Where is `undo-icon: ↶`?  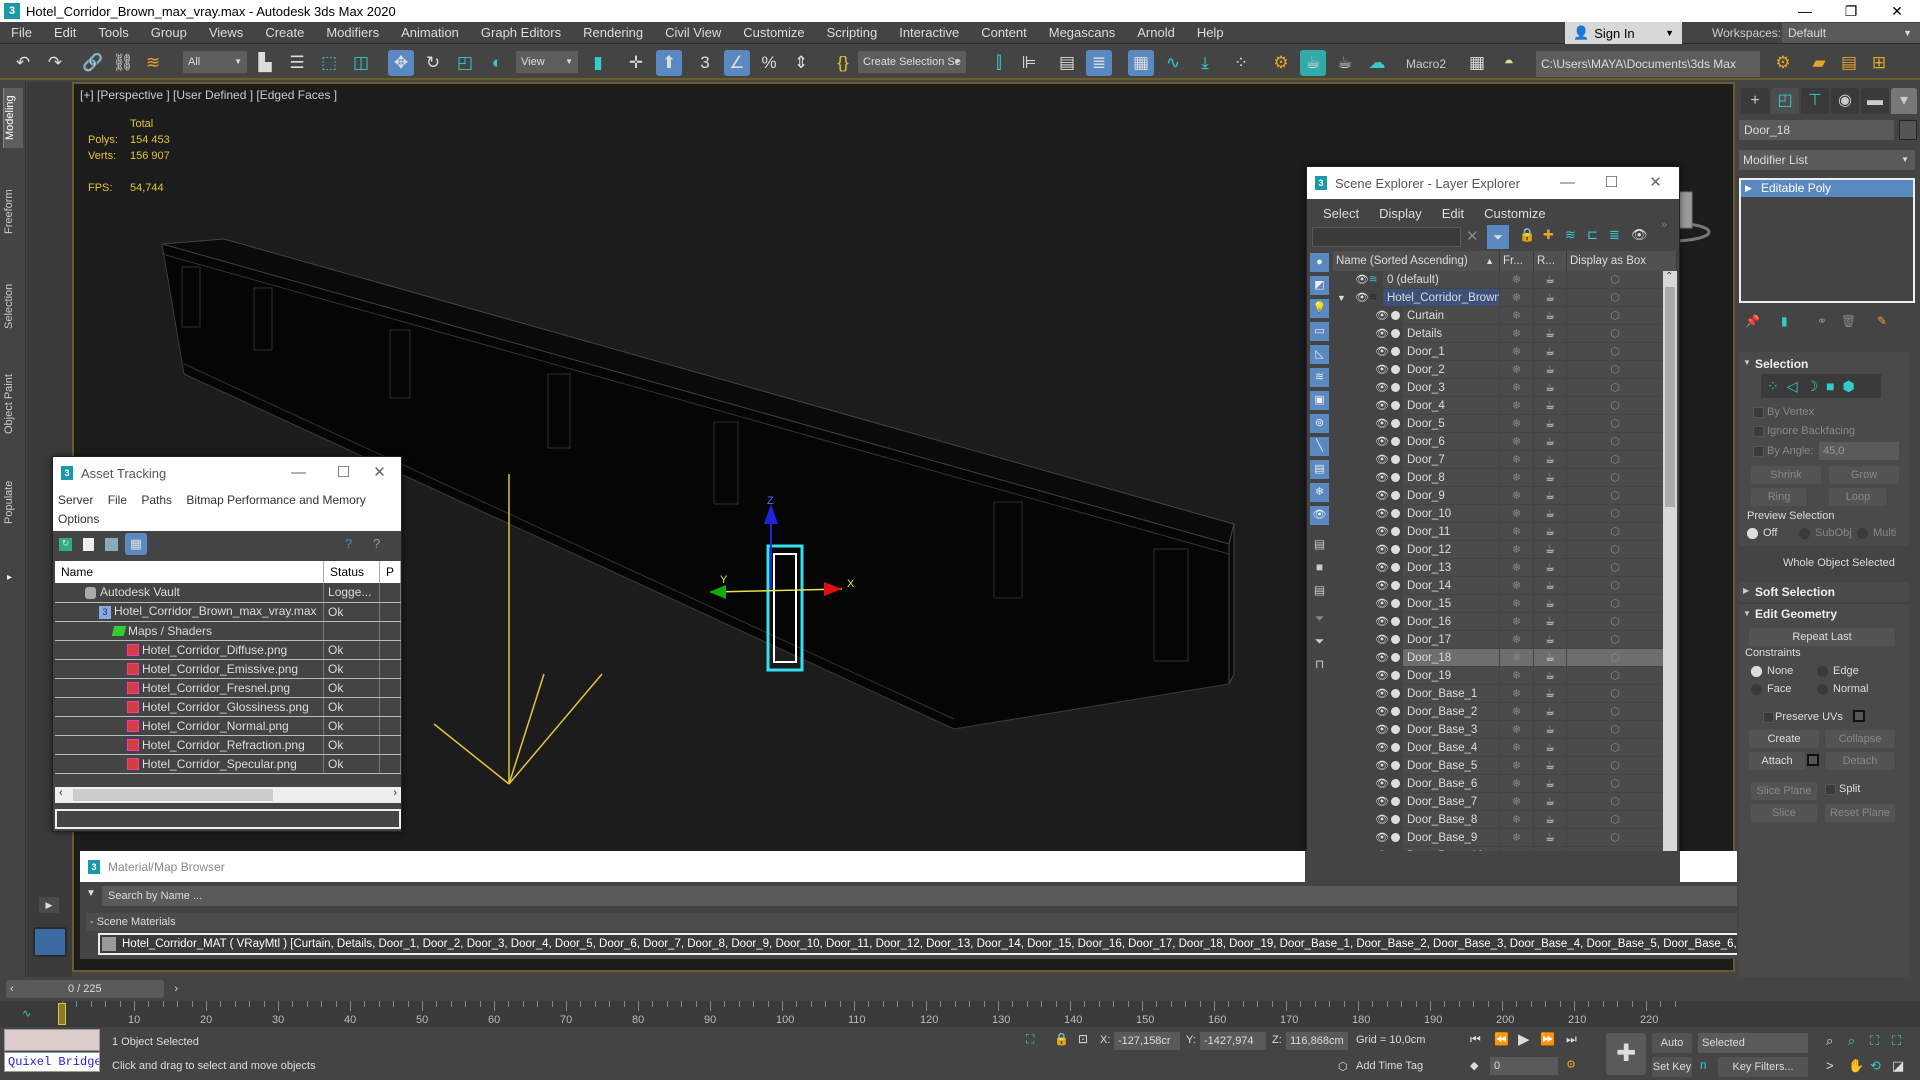 undo-icon: ↶ is located at coordinates (23, 63).